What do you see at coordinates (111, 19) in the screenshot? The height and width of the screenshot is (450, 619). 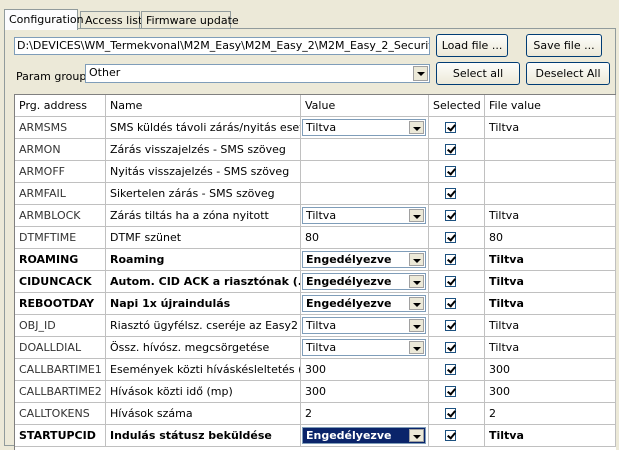 I see `tab-access-list: Access list` at bounding box center [111, 19].